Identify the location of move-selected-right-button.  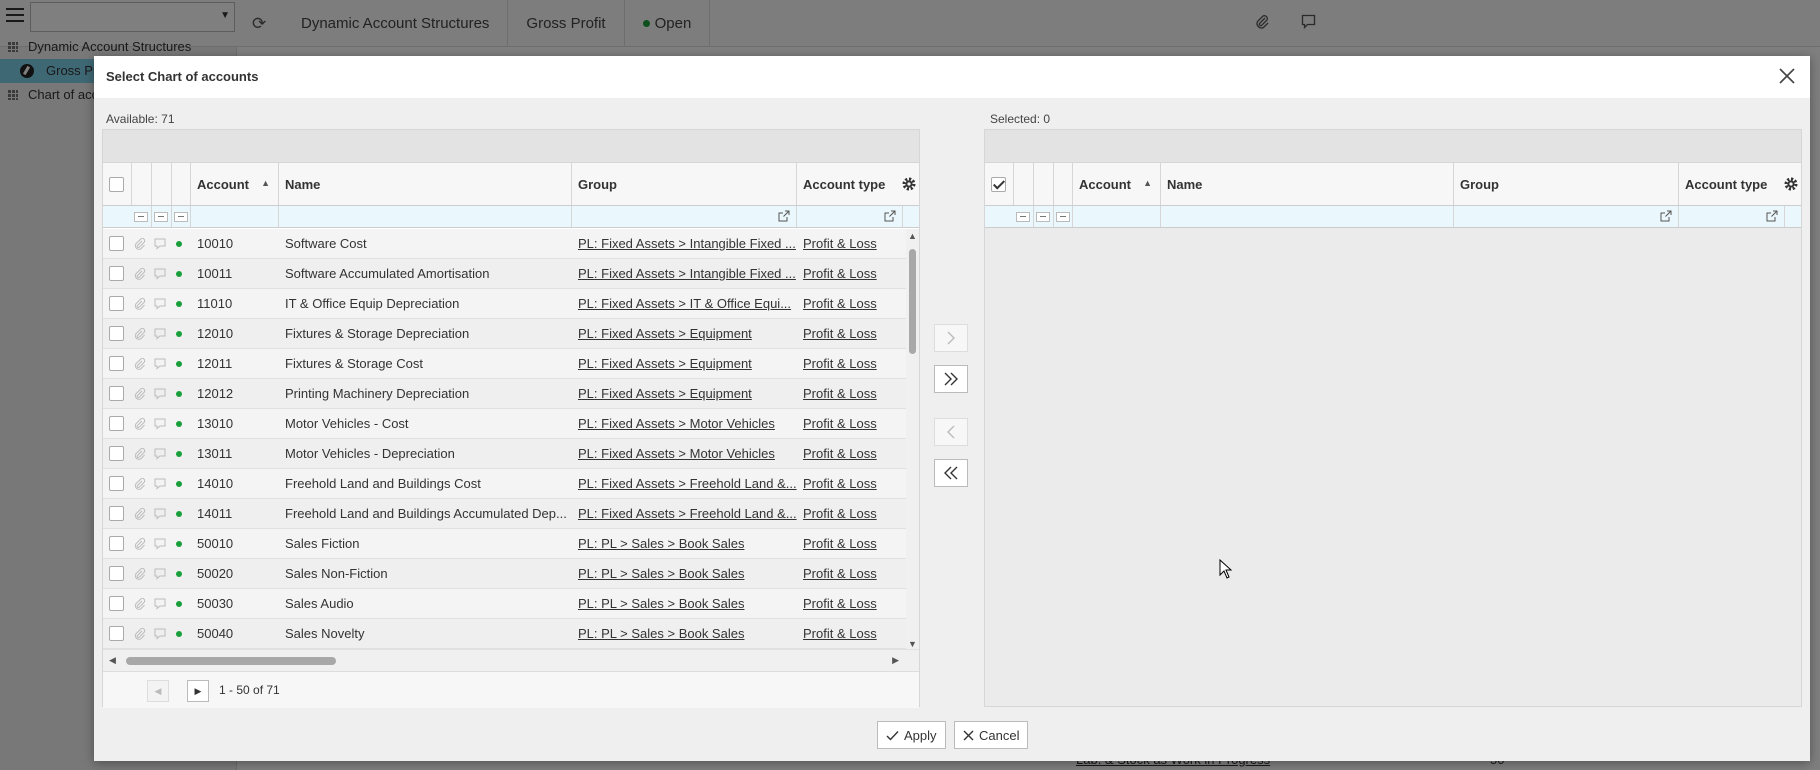
(951, 338).